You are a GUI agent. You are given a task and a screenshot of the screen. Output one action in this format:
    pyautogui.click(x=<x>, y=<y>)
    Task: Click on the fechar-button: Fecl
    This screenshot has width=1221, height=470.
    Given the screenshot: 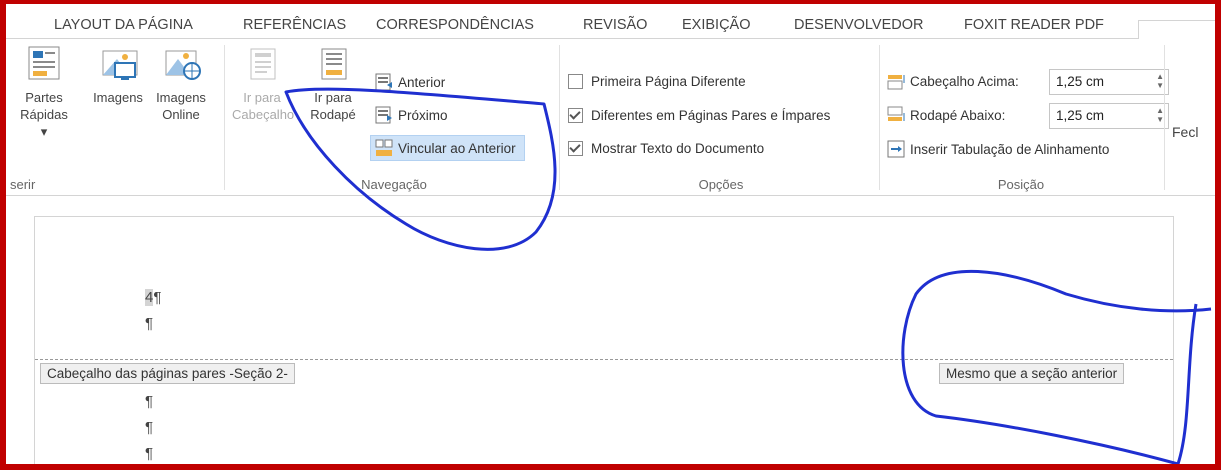 What is the action you would take?
    pyautogui.click(x=1185, y=132)
    